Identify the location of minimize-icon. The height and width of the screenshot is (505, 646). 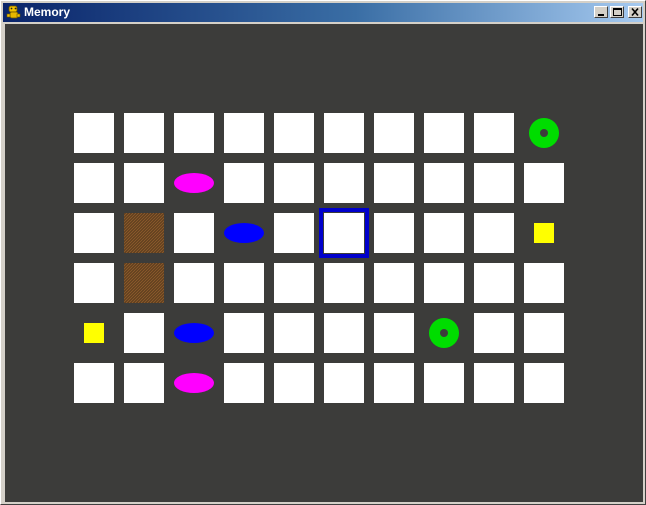
(601, 15).